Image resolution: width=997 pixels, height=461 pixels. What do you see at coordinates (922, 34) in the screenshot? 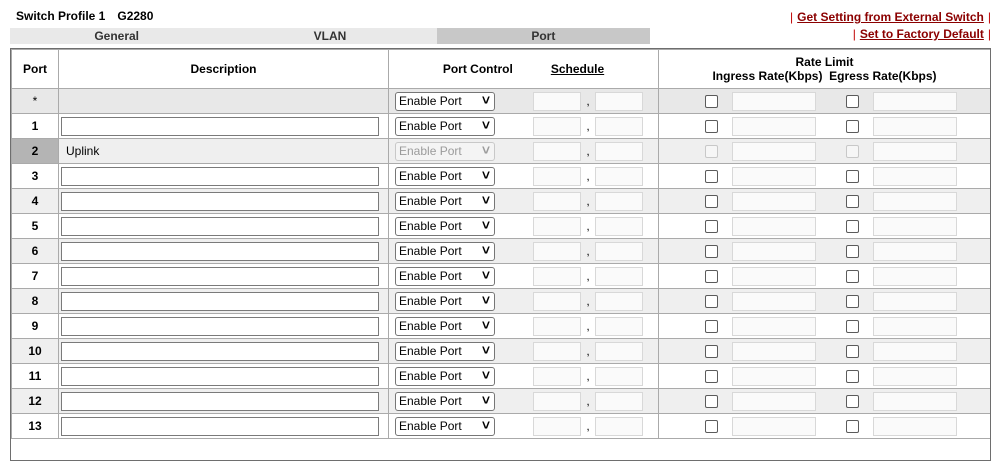
I see `factory-default-link: Set to Factory Default` at bounding box center [922, 34].